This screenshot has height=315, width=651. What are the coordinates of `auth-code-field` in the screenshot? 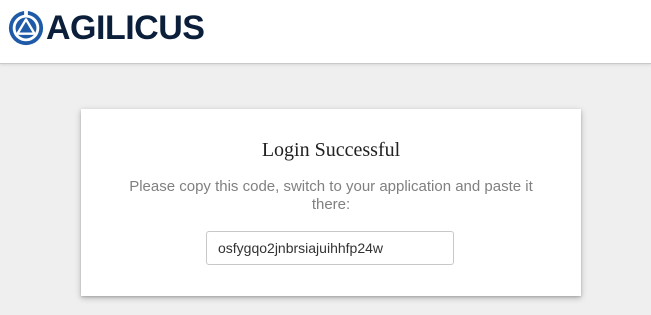 It's located at (330, 248).